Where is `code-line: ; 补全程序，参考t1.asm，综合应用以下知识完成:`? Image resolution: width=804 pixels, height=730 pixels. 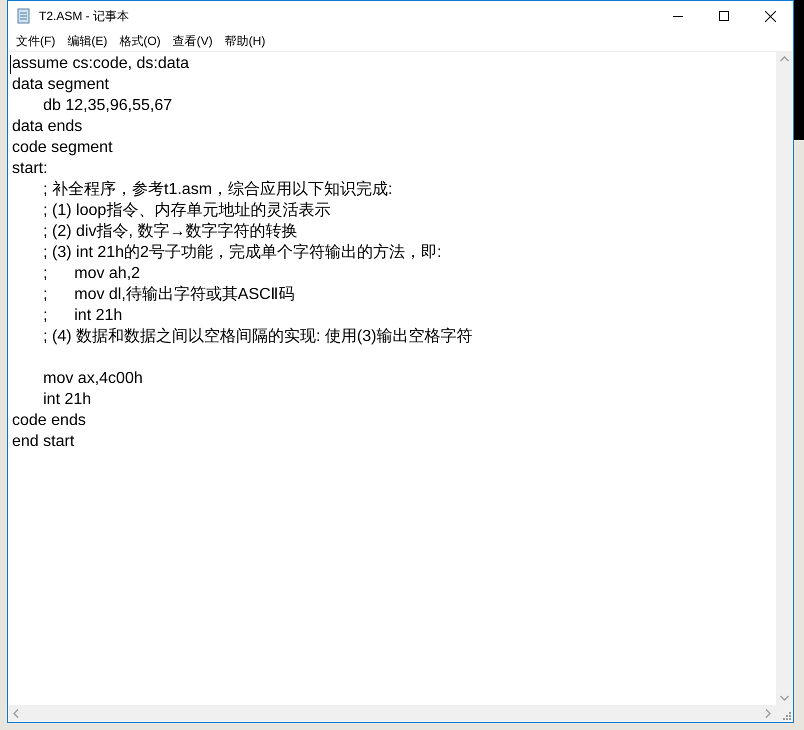 code-line: ; 补全程序，参考t1.asm，综合应用以下知识完成: is located at coordinates (217, 190).